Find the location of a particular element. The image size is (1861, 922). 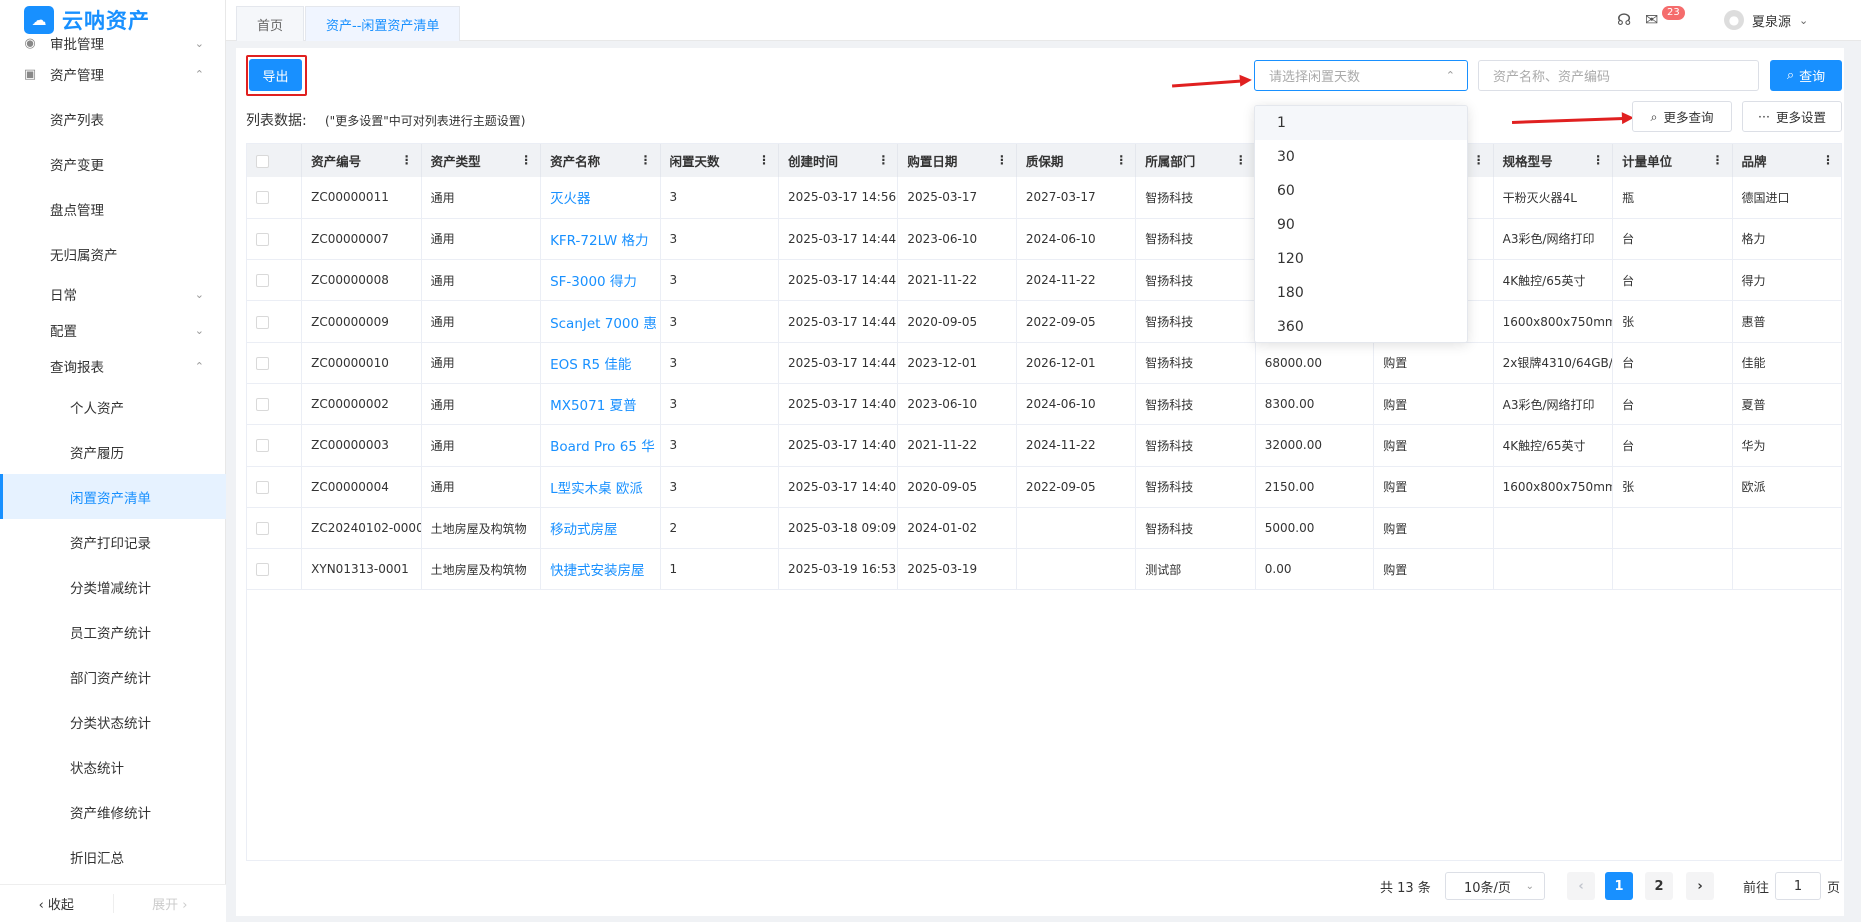

asset-name-link: KFR-72LW 格力 is located at coordinates (600, 238).